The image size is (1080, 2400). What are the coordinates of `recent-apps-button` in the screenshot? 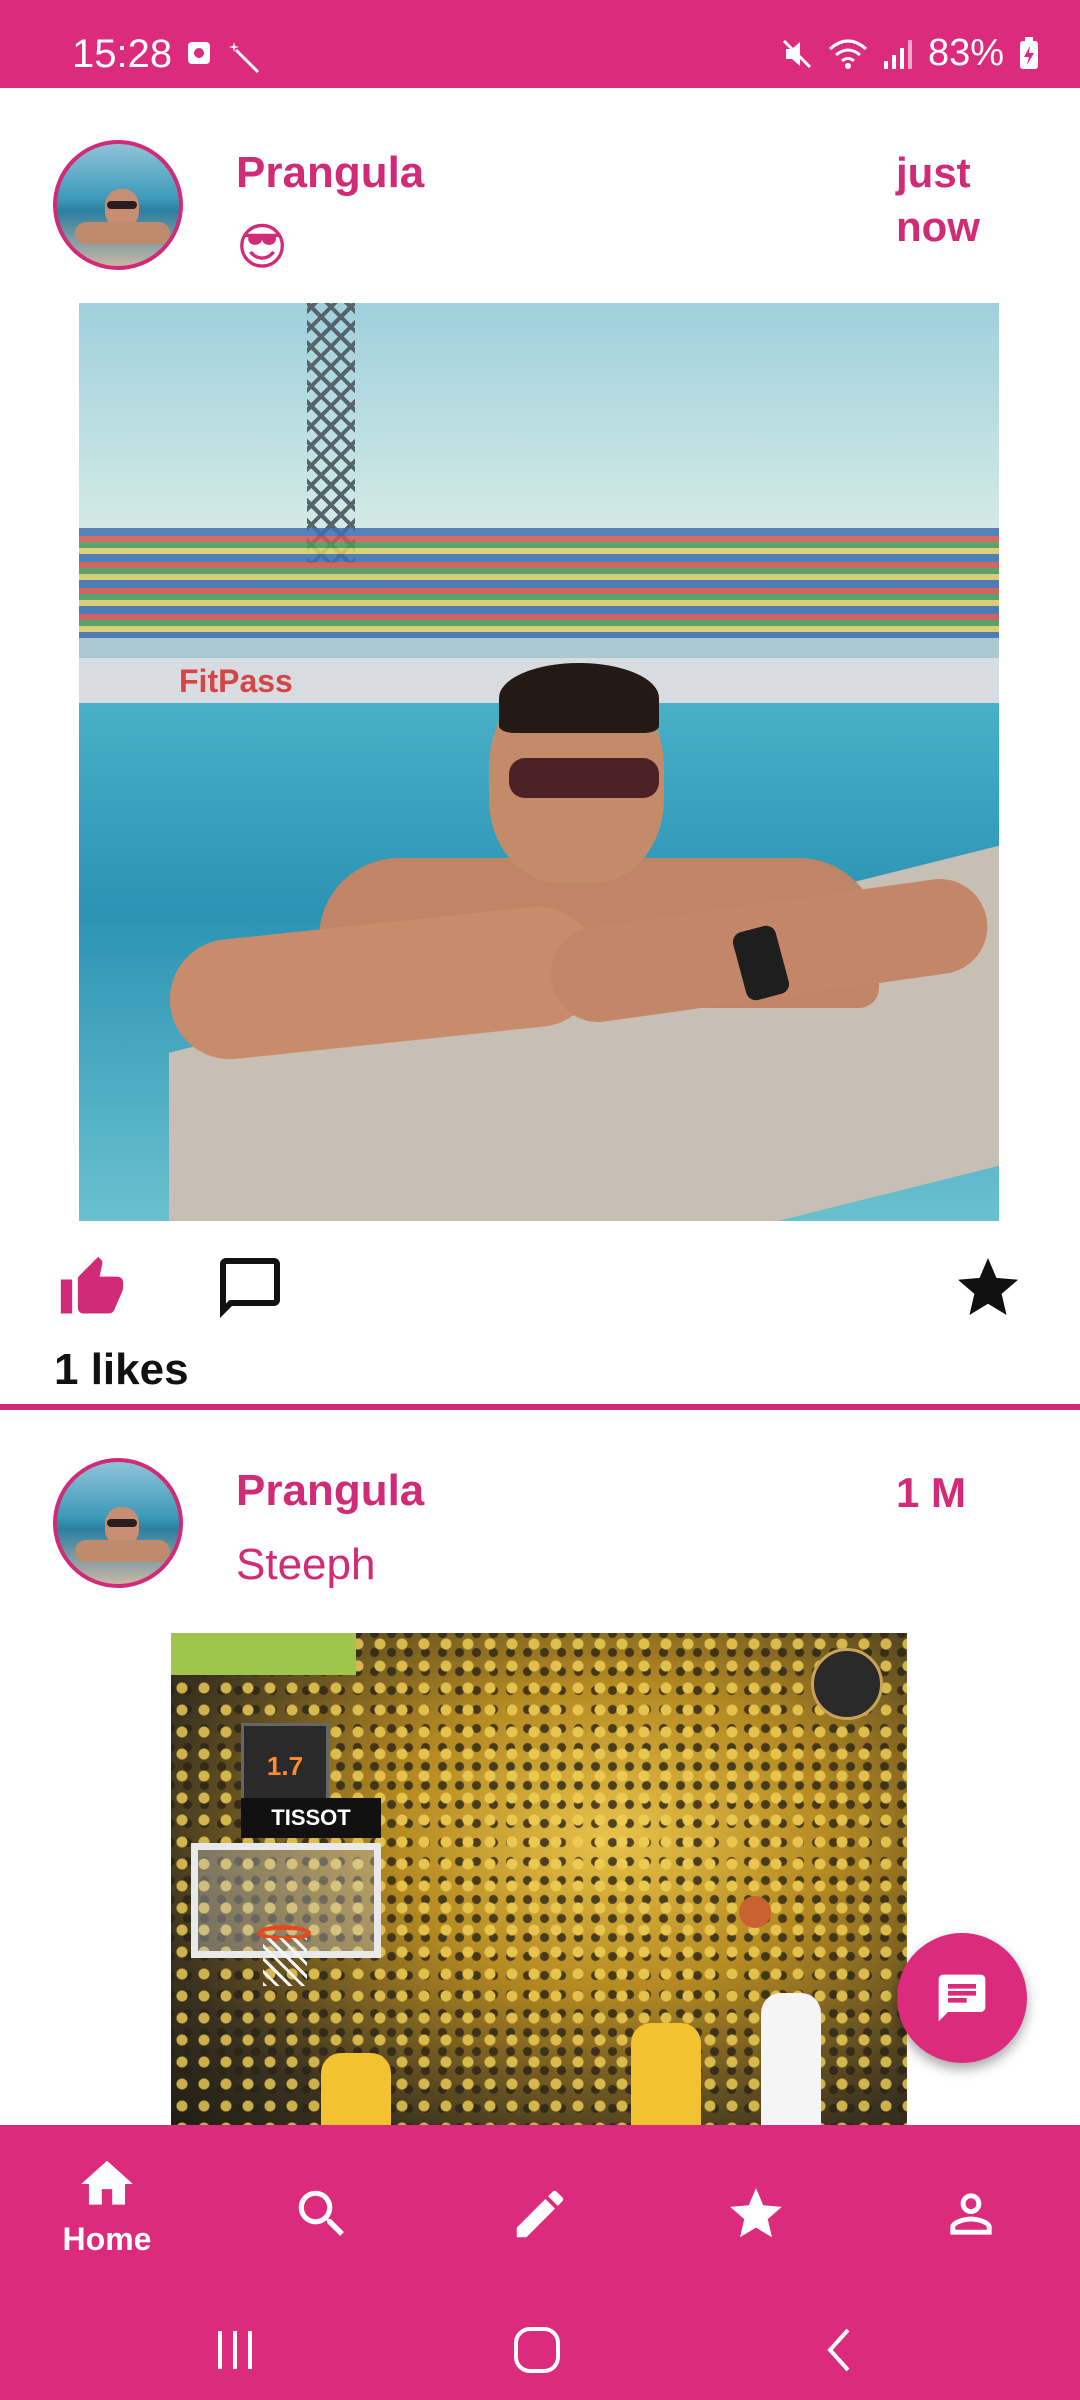 It's located at (235, 2350).